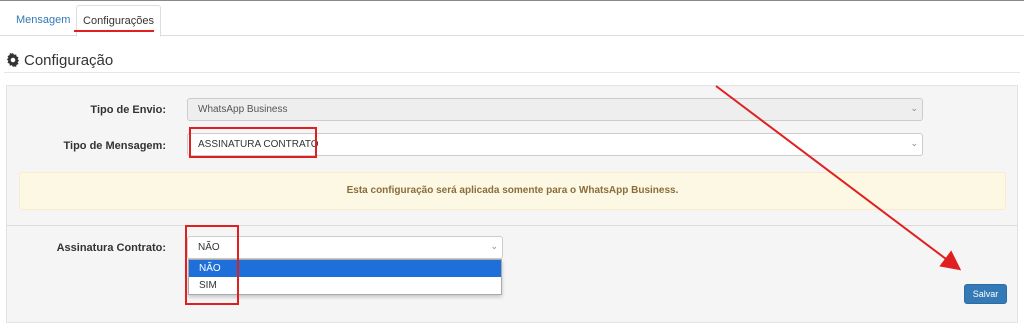 The height and width of the screenshot is (330, 1024). I want to click on annotation-arrow, so click(838, 178).